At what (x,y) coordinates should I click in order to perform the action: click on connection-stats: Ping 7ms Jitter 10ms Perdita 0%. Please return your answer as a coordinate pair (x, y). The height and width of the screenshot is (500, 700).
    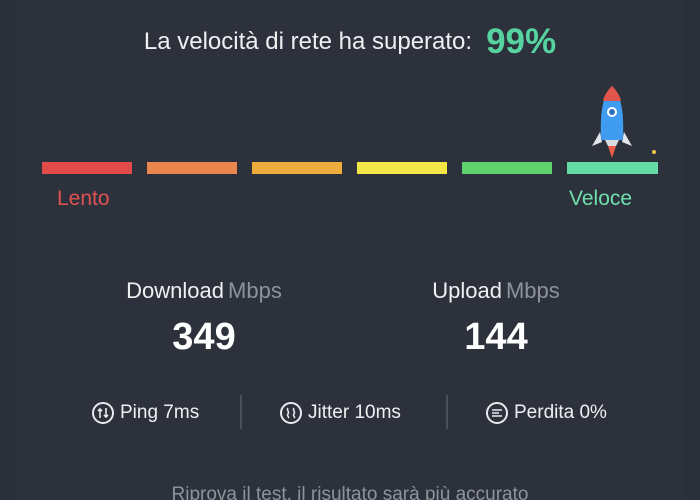
    Looking at the image, I should click on (350, 413).